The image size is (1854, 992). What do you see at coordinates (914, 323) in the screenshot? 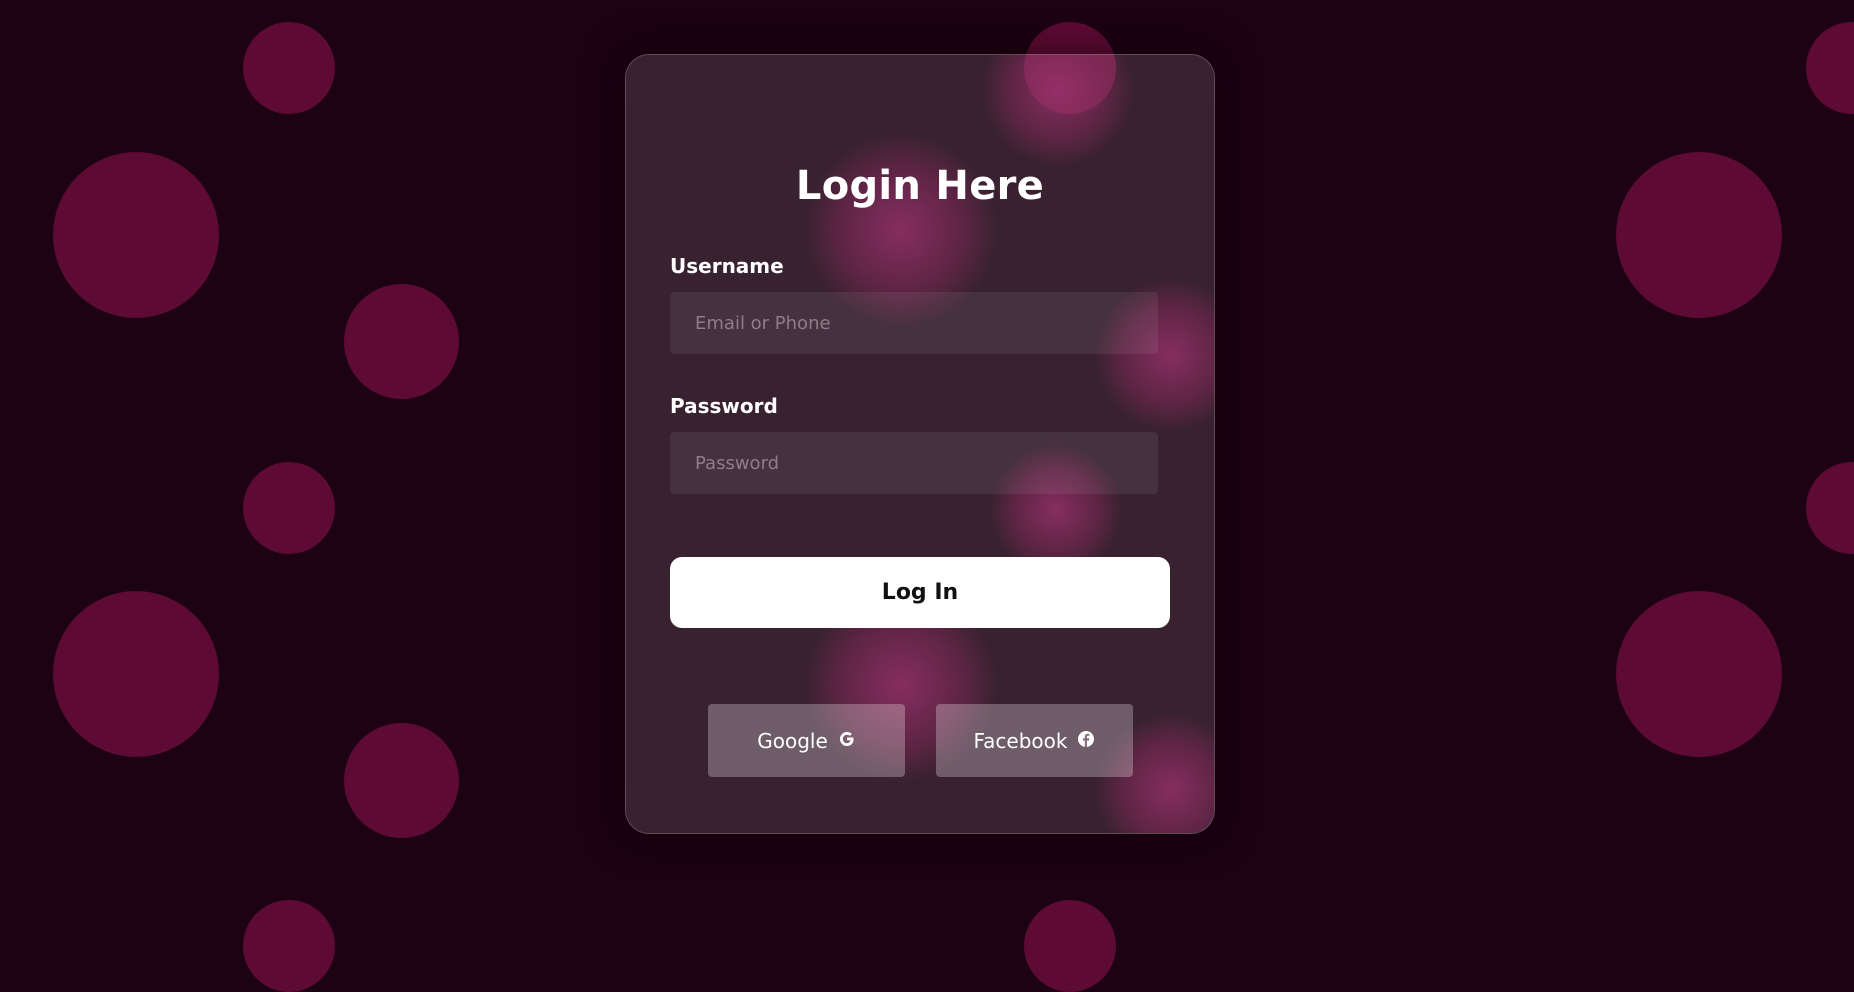
I see `username-input` at bounding box center [914, 323].